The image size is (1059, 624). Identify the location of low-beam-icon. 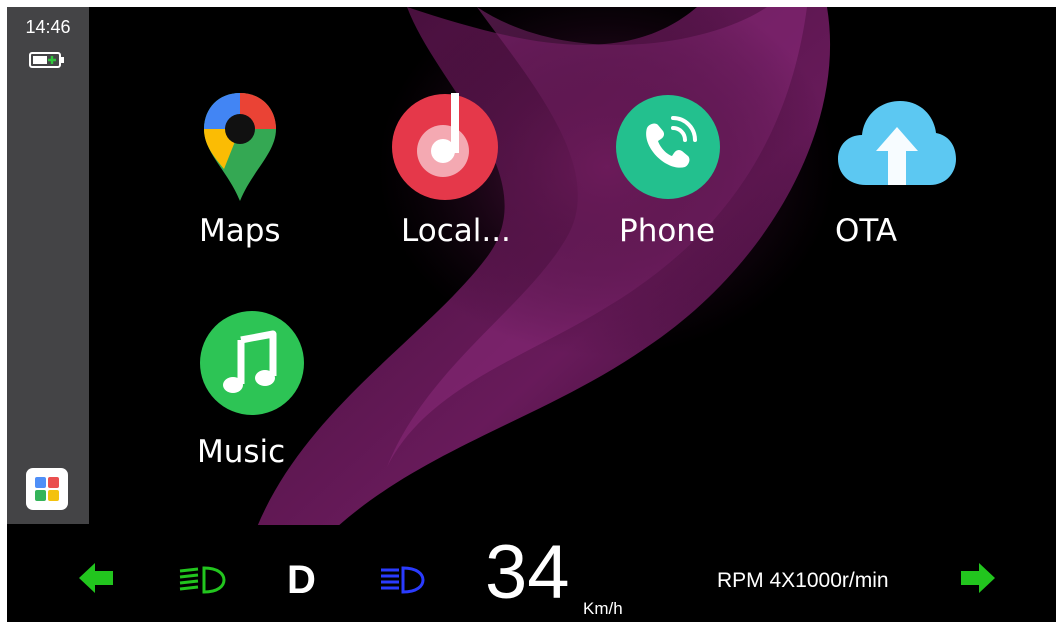
(202, 580).